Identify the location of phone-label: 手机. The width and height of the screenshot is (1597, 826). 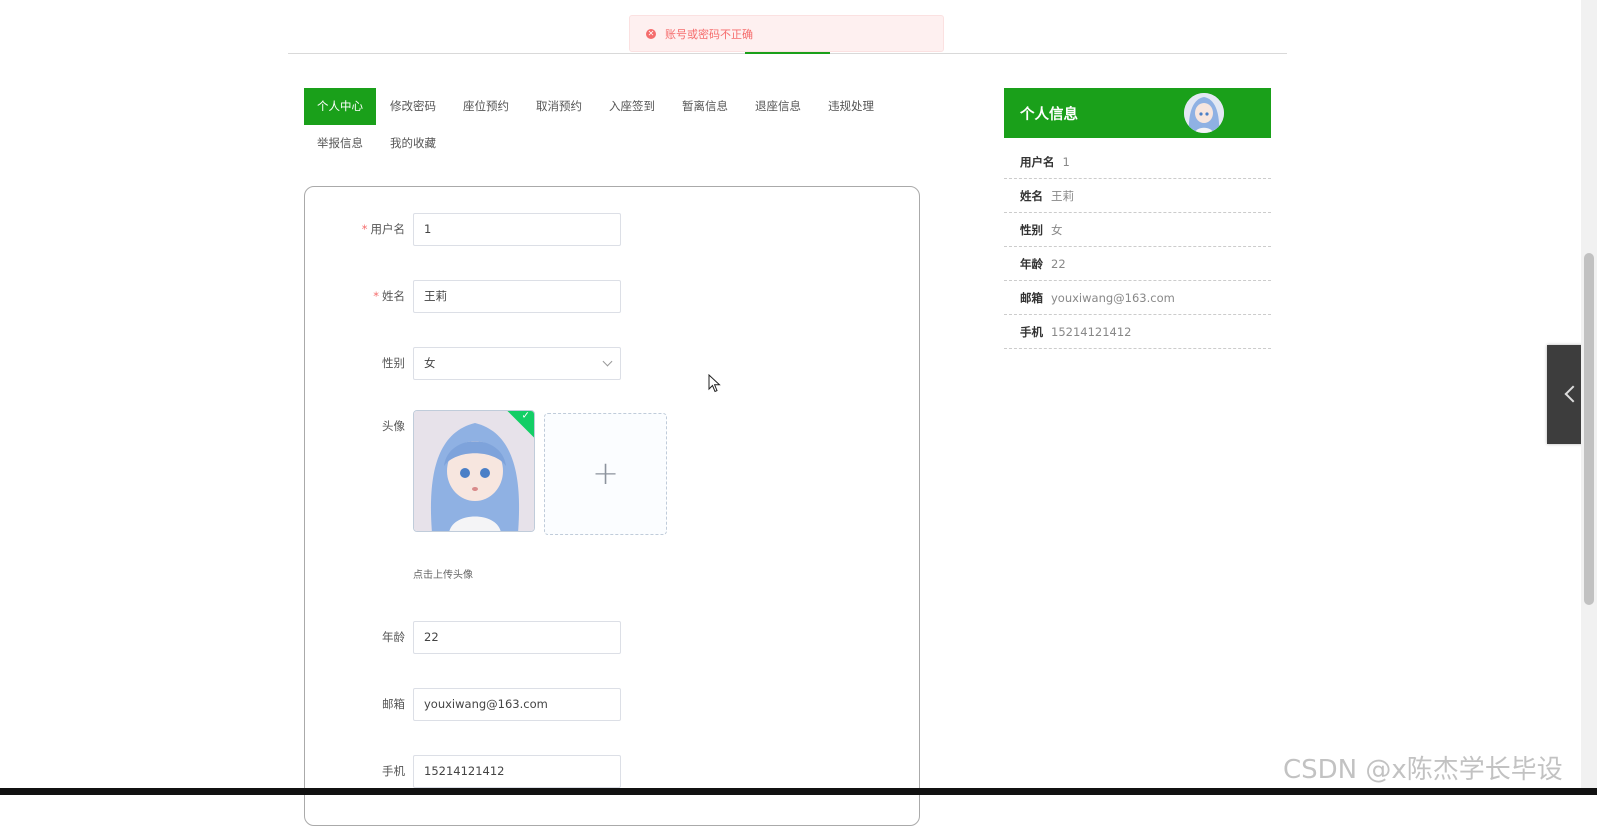
(393, 771).